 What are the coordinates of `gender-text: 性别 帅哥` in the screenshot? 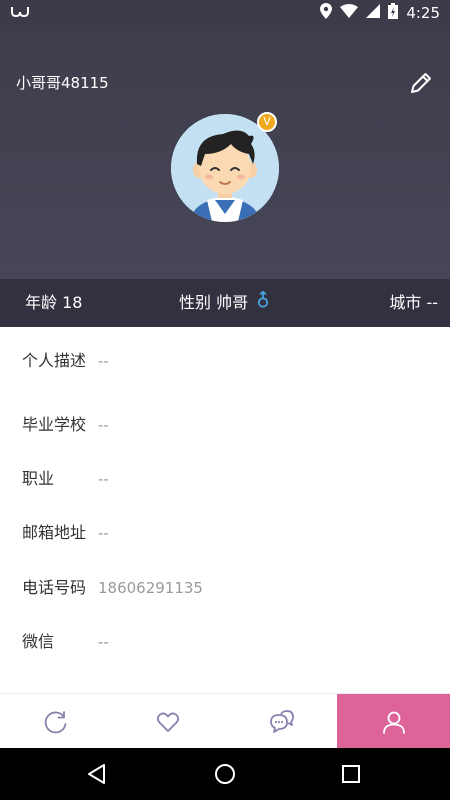 It's located at (214, 302).